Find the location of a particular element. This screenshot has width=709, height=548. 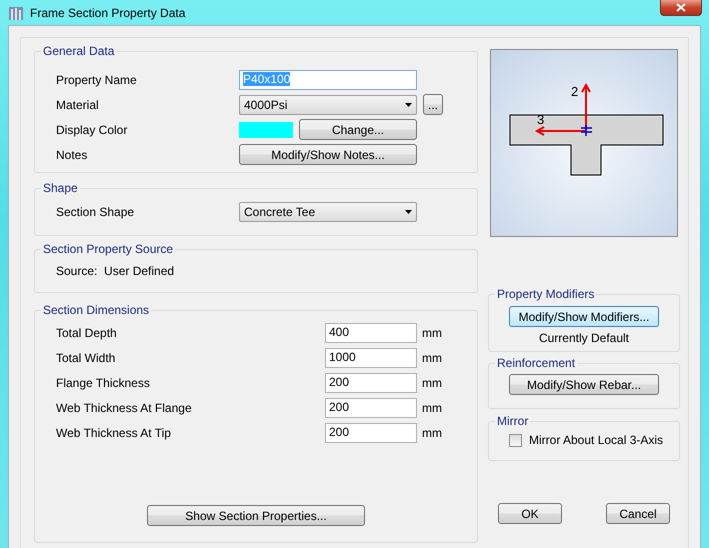

field-label: Notes is located at coordinates (72, 155).